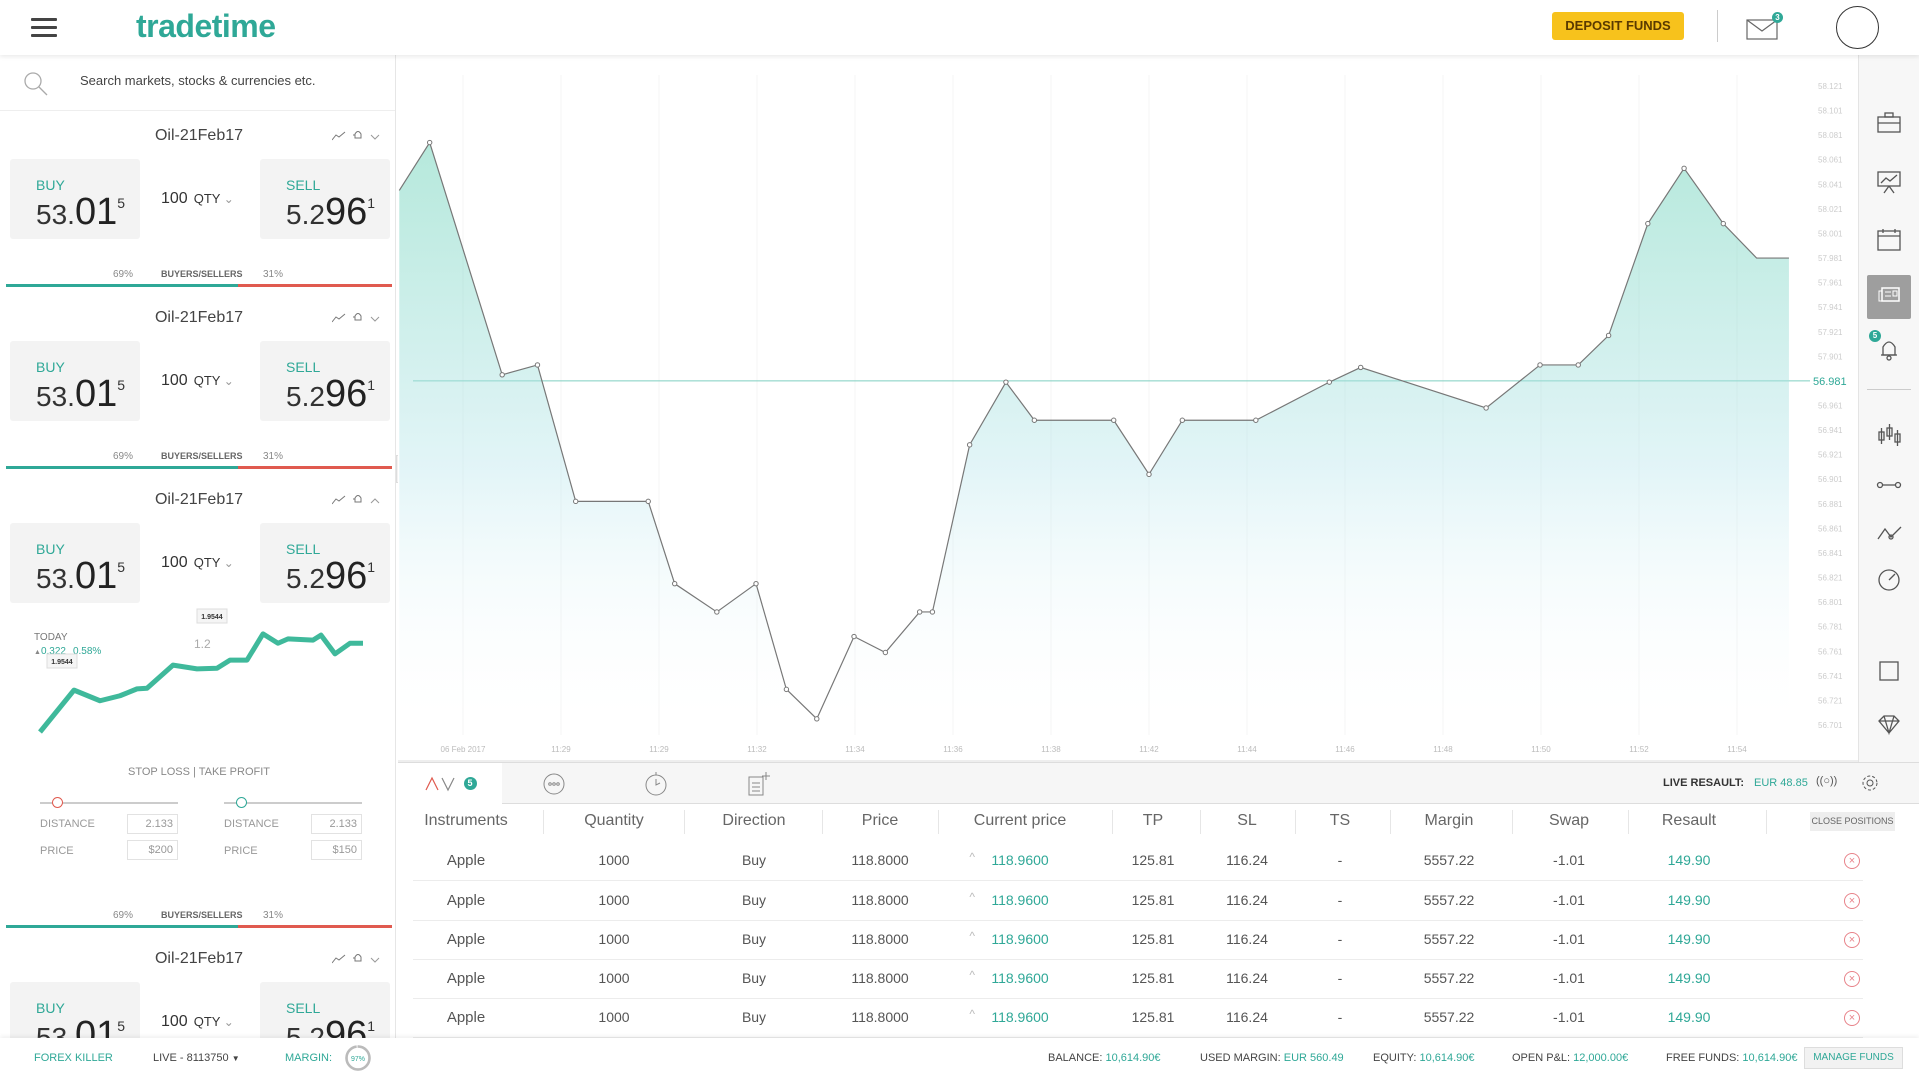 Image resolution: width=1919 pixels, height=1078 pixels. What do you see at coordinates (1889, 184) in the screenshot?
I see `tool-presentation-chart` at bounding box center [1889, 184].